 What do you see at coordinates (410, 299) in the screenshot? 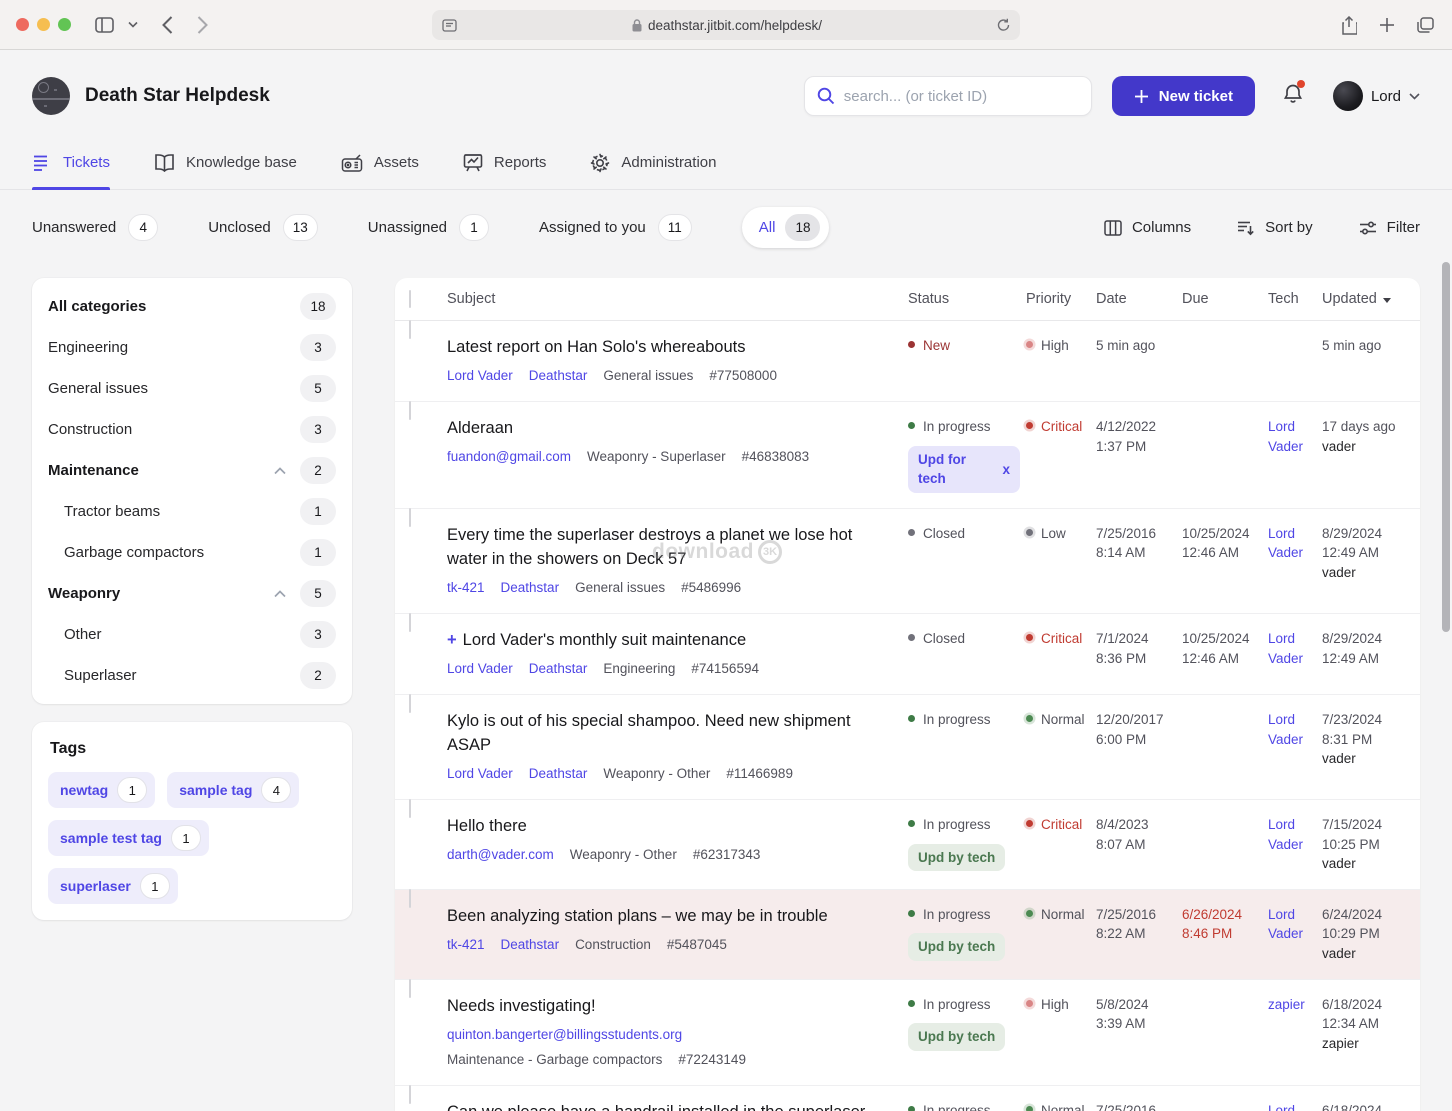
I see `select-all-checkbox` at bounding box center [410, 299].